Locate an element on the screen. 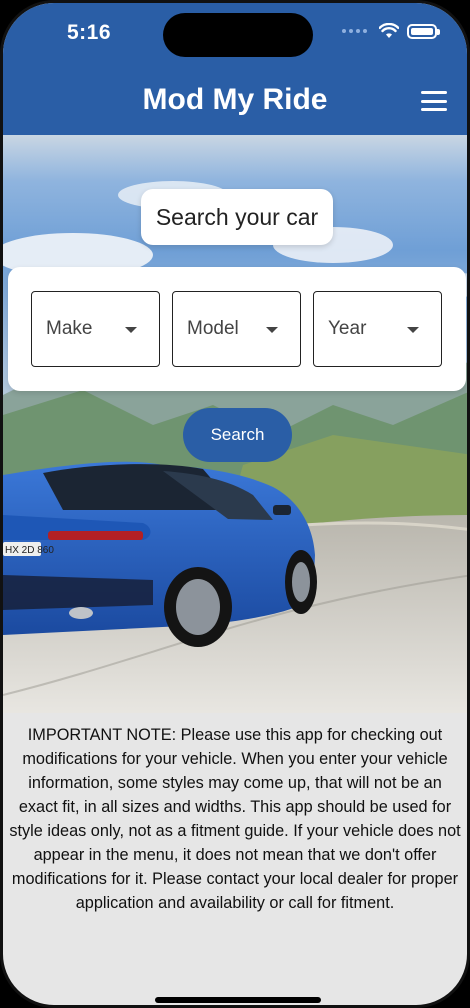  year-label: Year is located at coordinates (347, 328).